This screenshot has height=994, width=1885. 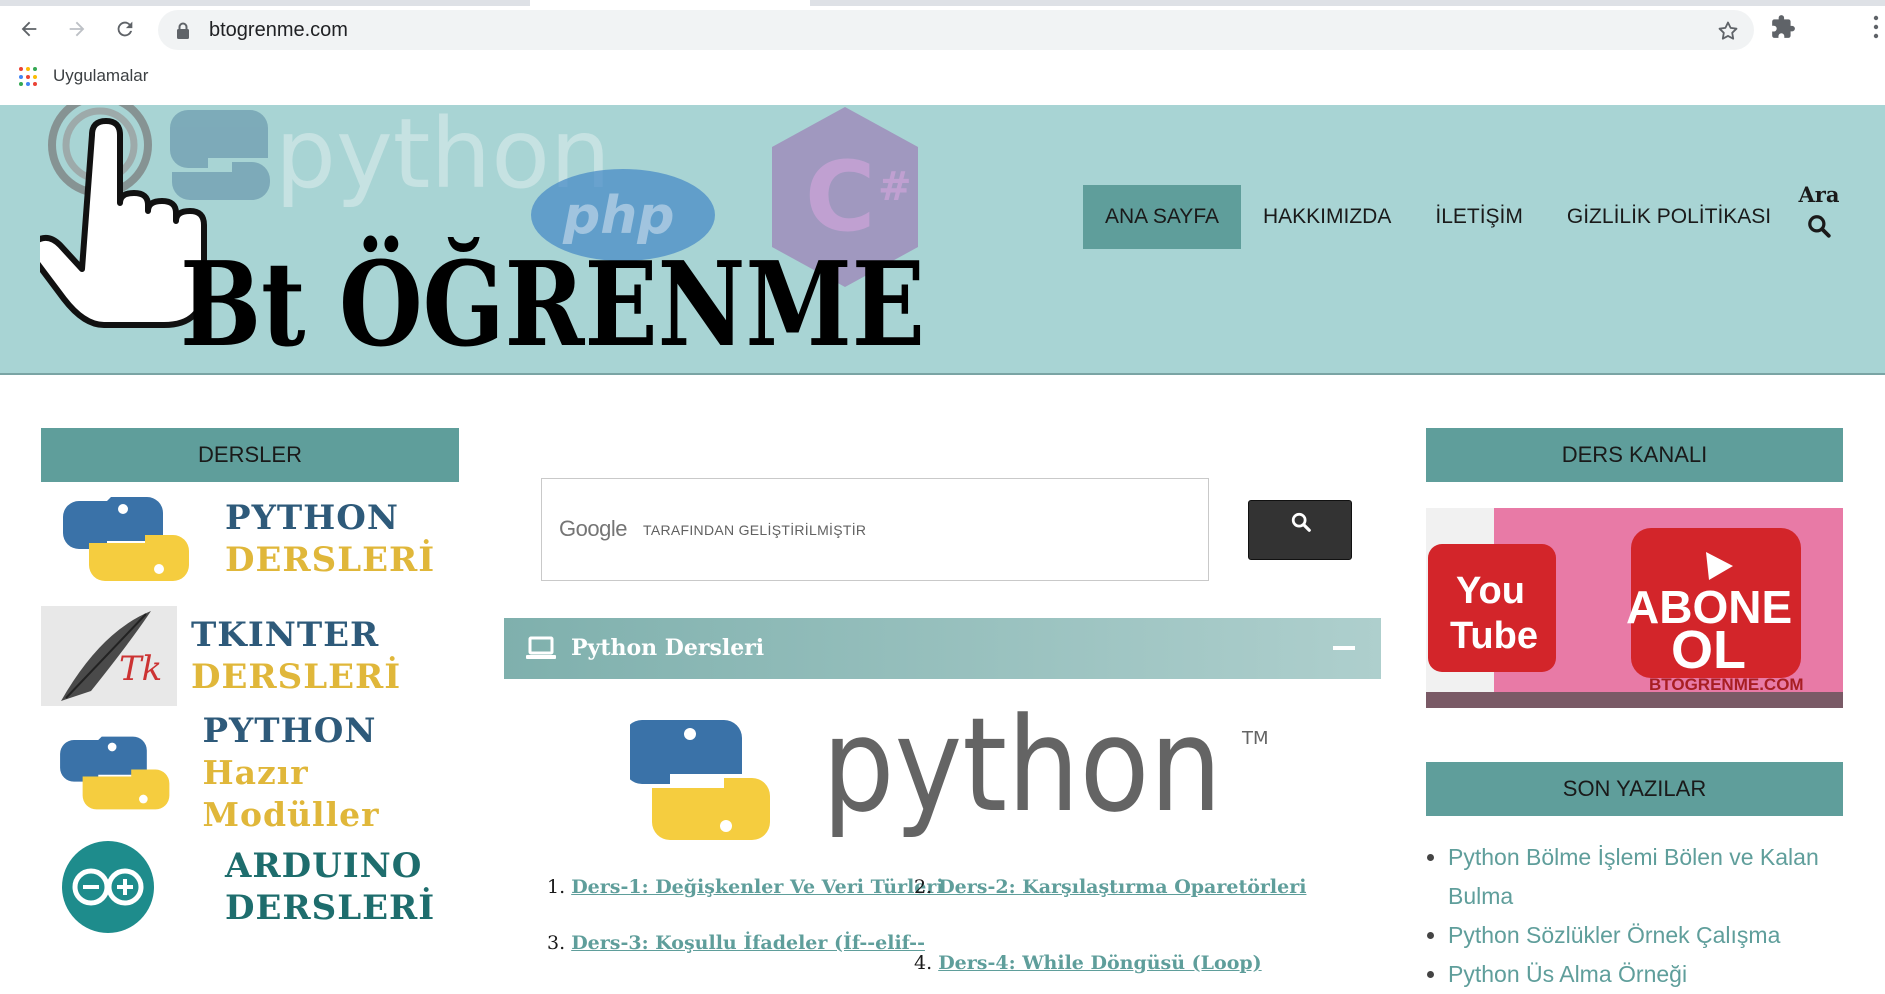 I want to click on menu-item-home: ANA SAYFA, so click(x=1162, y=217).